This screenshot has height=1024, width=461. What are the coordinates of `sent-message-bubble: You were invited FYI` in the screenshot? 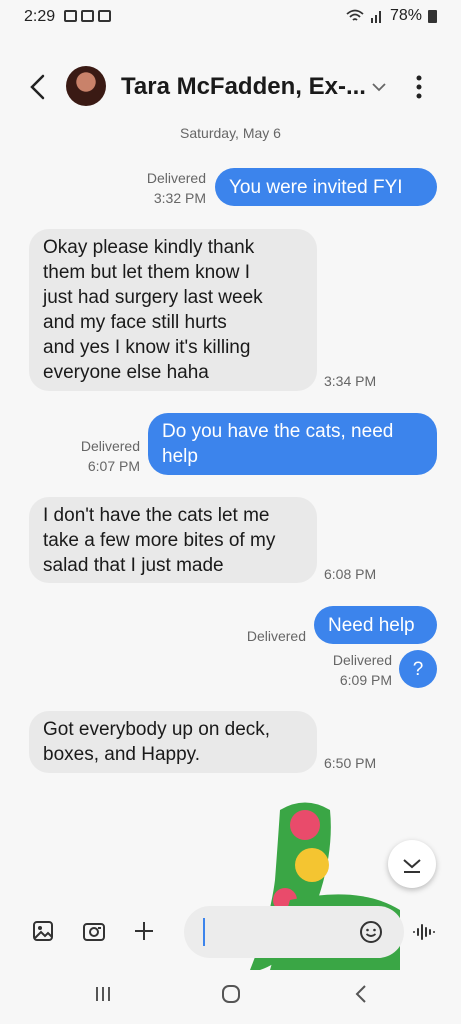 It's located at (326, 187).